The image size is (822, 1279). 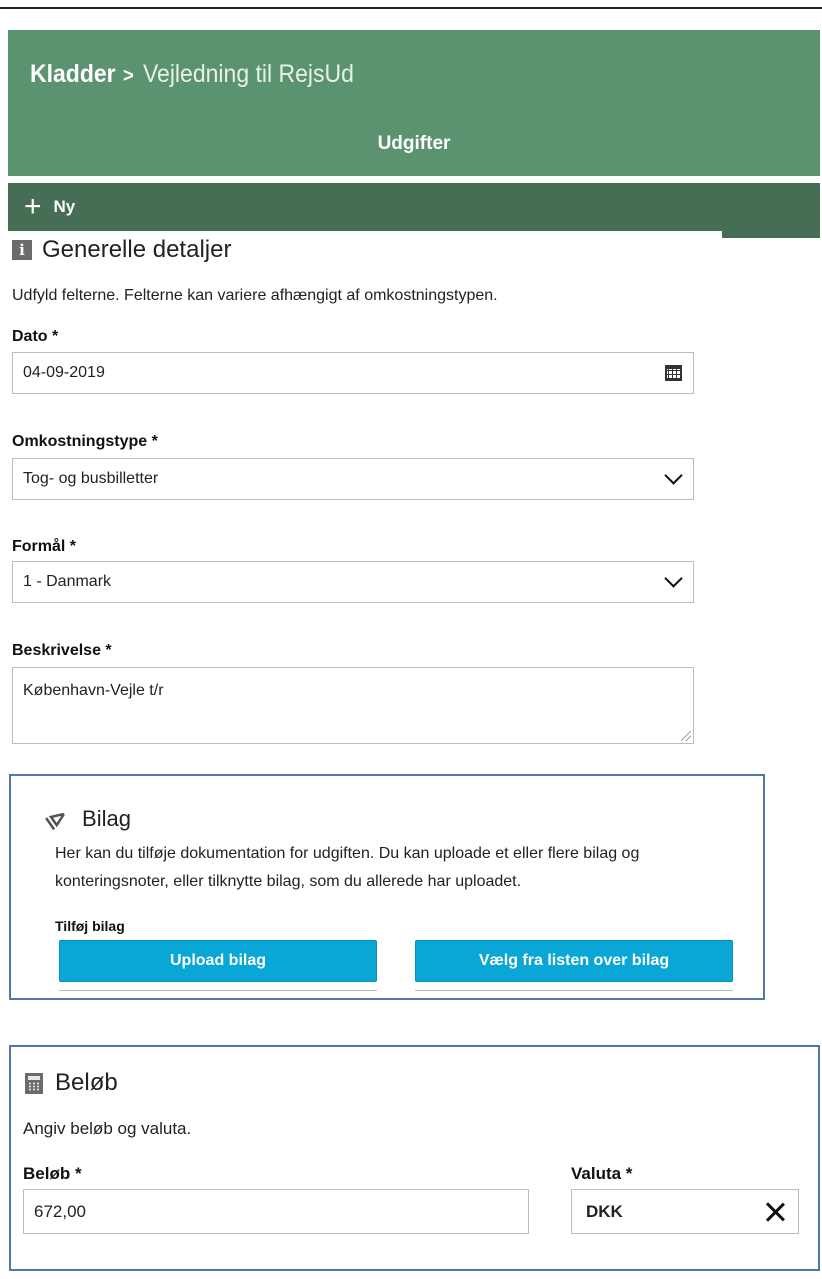 I want to click on clear-currency-button, so click(x=775, y=1211).